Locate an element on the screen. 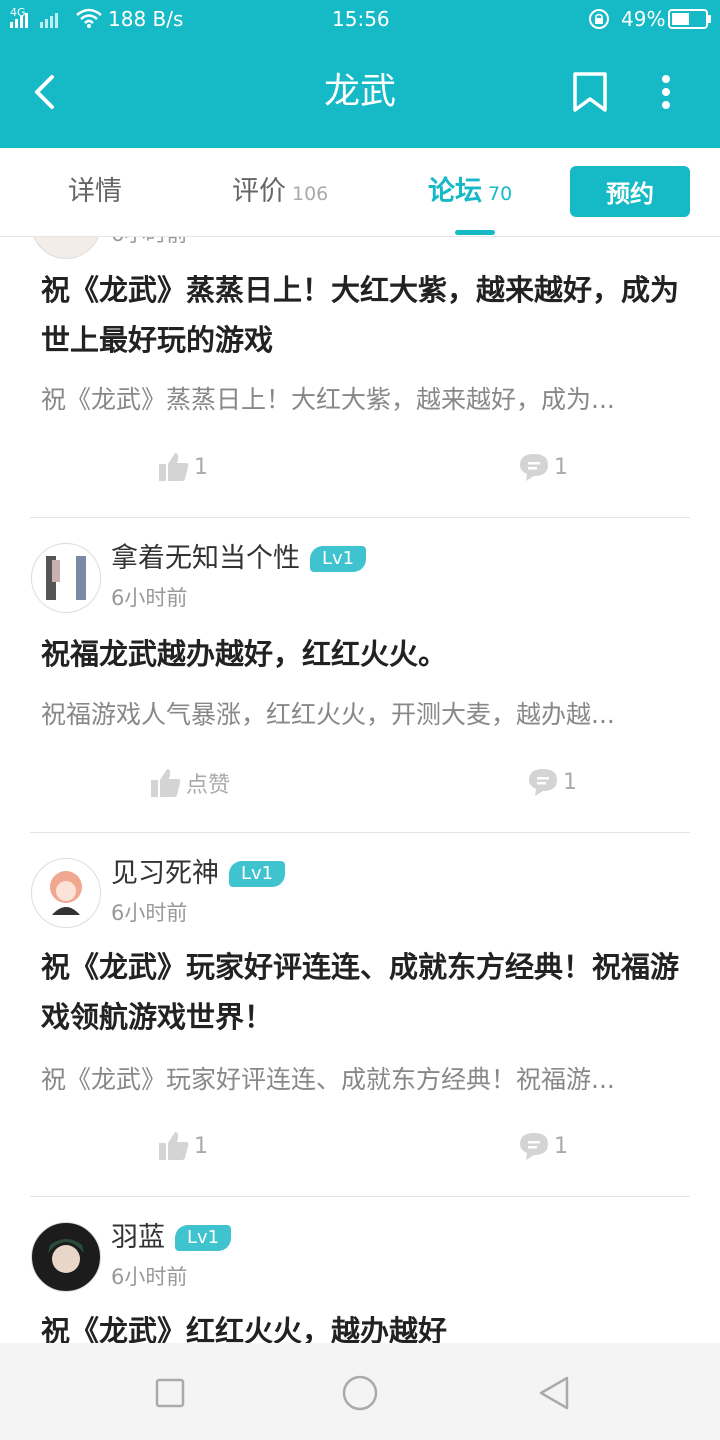 The image size is (720, 1440). recent-apps-button is located at coordinates (170, 1393).